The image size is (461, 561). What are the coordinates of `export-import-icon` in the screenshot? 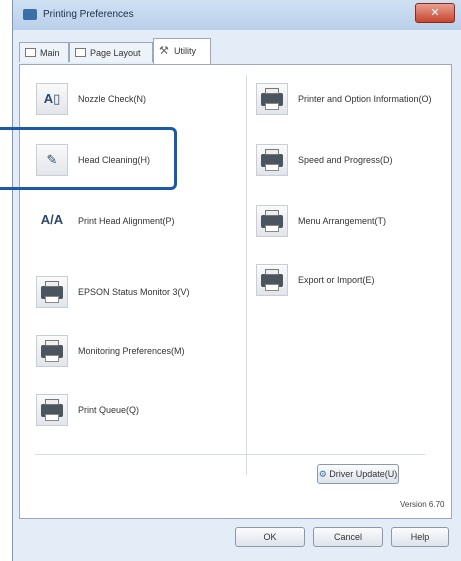 It's located at (272, 280).